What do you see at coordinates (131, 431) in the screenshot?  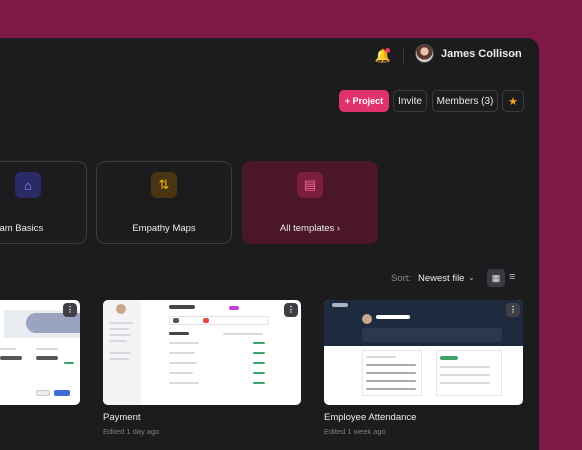 I see `project-edited: Edited 1 day ago` at bounding box center [131, 431].